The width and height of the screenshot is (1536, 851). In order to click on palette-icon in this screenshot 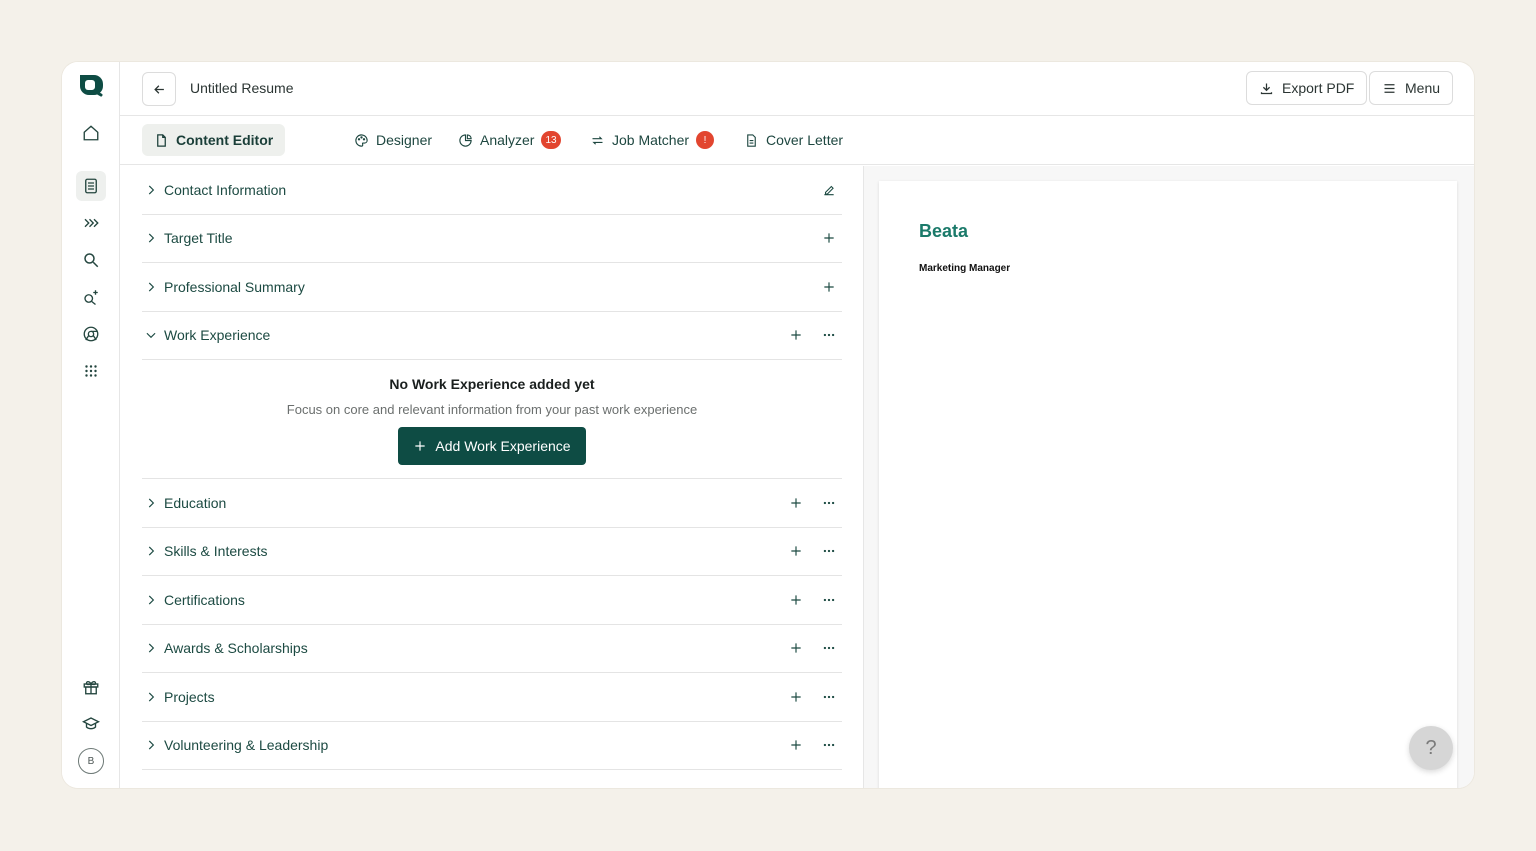, I will do `click(361, 140)`.